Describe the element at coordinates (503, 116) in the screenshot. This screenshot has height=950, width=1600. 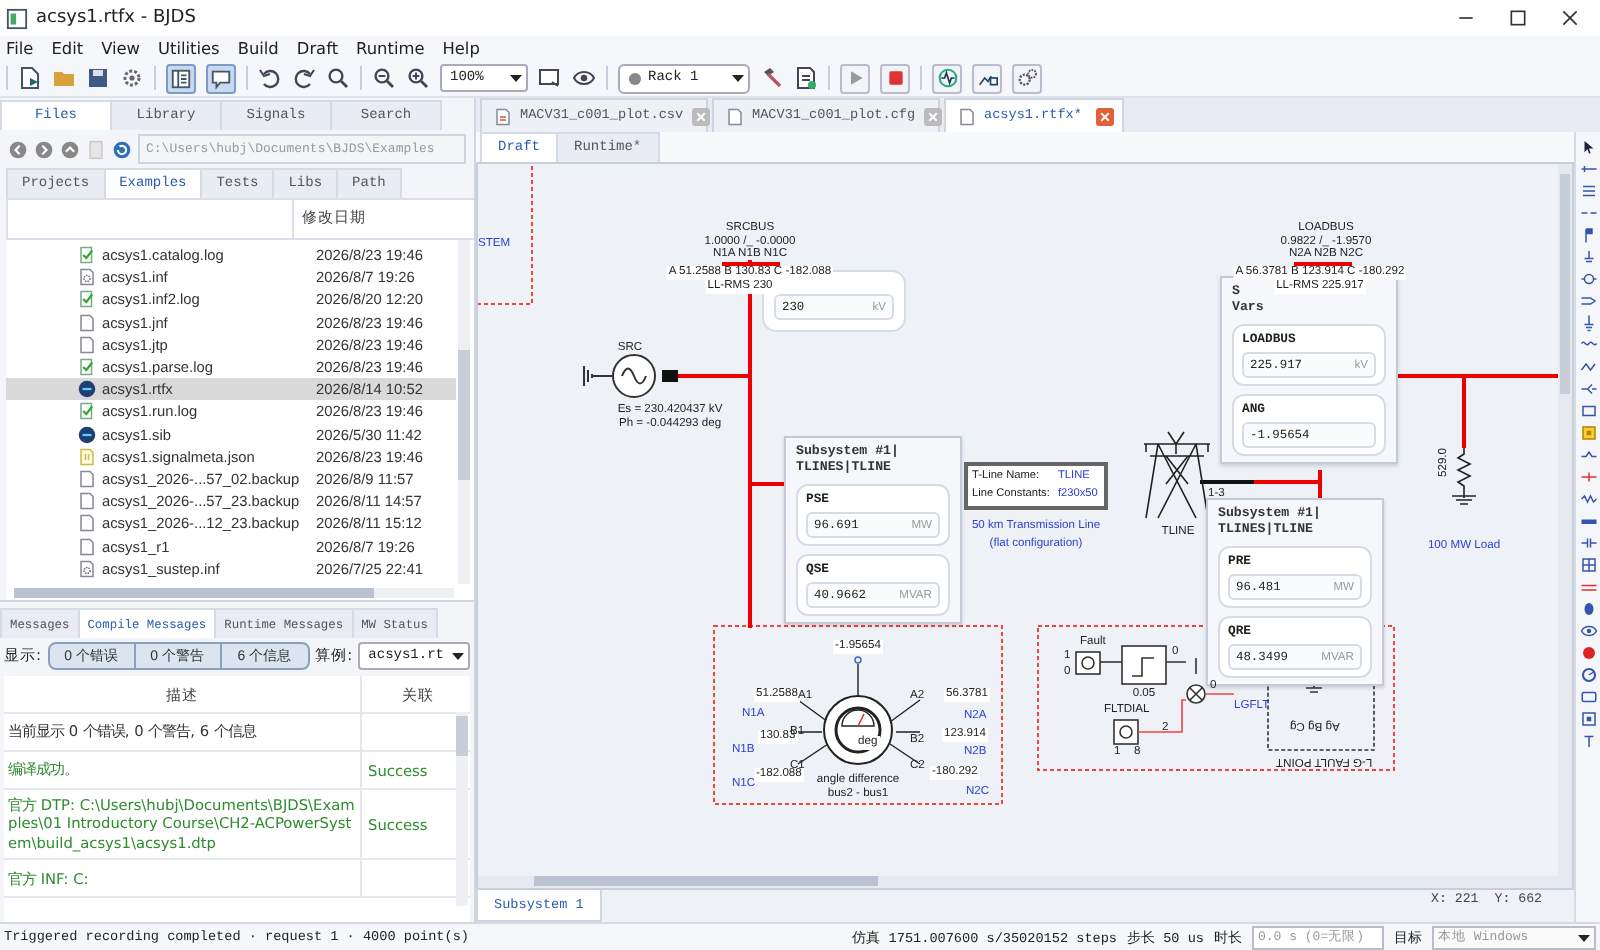
I see `spreadsheet-icon` at that location.